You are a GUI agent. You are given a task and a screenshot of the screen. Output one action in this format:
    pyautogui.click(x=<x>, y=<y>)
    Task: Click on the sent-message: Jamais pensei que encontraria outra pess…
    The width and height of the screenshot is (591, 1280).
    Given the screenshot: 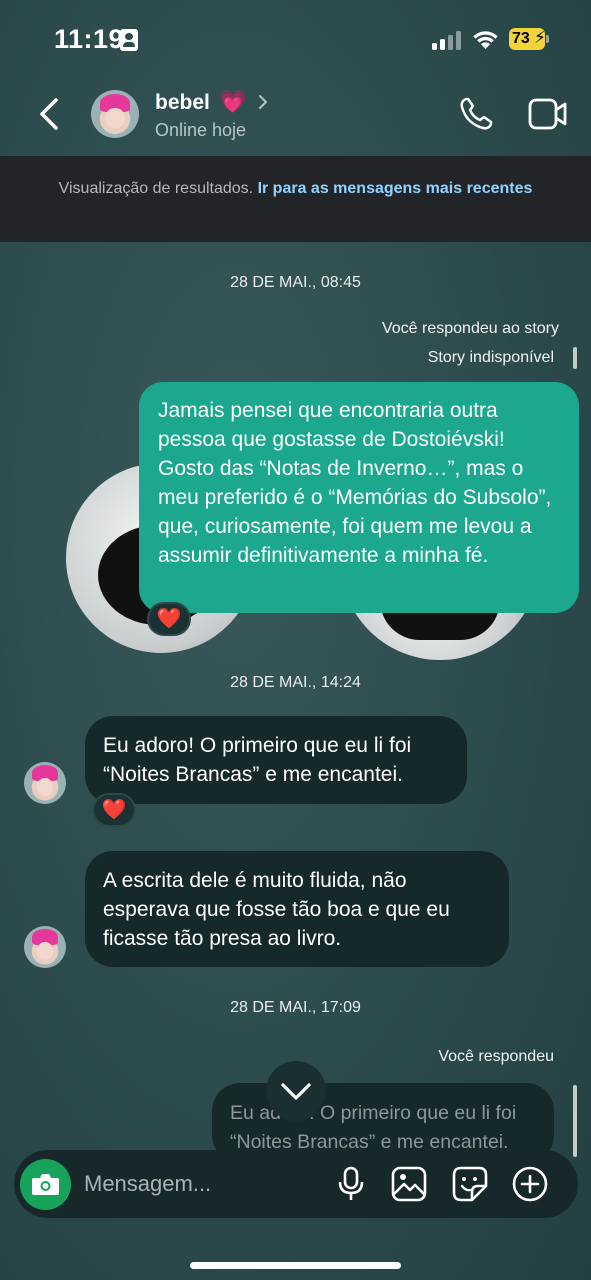 What is the action you would take?
    pyautogui.click(x=359, y=497)
    